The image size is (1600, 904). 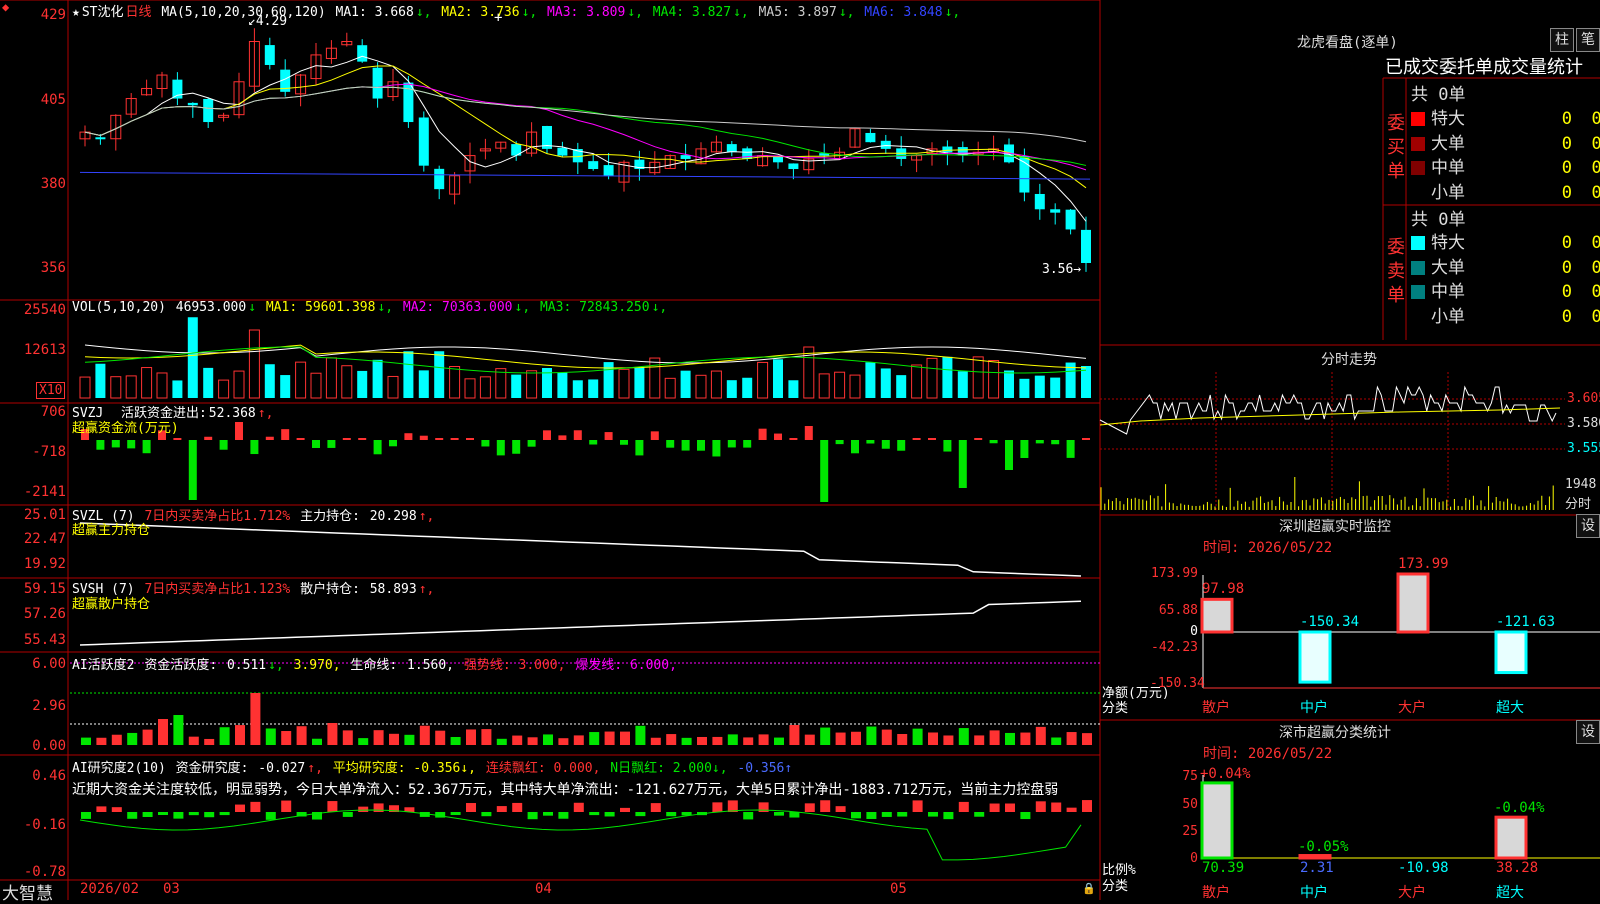 What do you see at coordinates (1595, 192) in the screenshot?
I see `buy-pct-3: 0%` at bounding box center [1595, 192].